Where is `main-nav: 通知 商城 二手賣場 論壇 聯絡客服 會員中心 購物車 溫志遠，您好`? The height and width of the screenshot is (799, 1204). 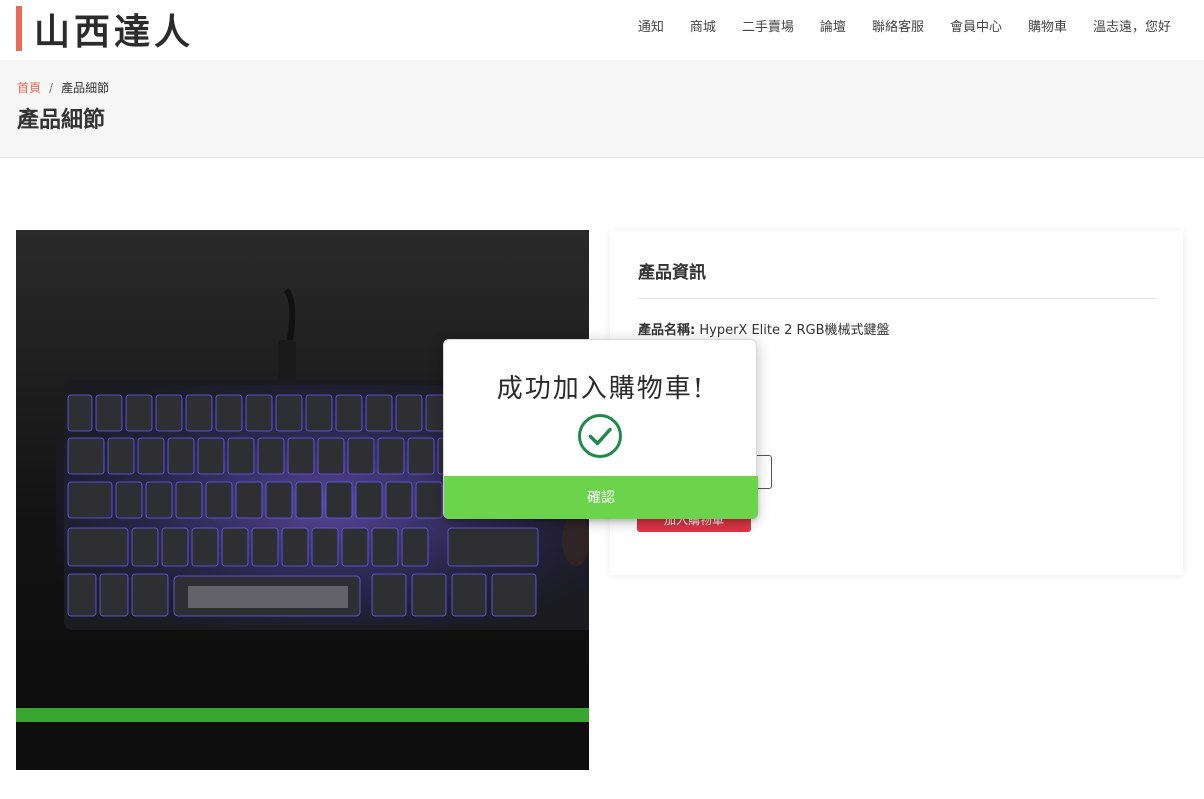 main-nav: 通知 商城 二手賣場 論壇 聯絡客服 會員中心 購物車 溫志遠，您好 is located at coordinates (904, 28).